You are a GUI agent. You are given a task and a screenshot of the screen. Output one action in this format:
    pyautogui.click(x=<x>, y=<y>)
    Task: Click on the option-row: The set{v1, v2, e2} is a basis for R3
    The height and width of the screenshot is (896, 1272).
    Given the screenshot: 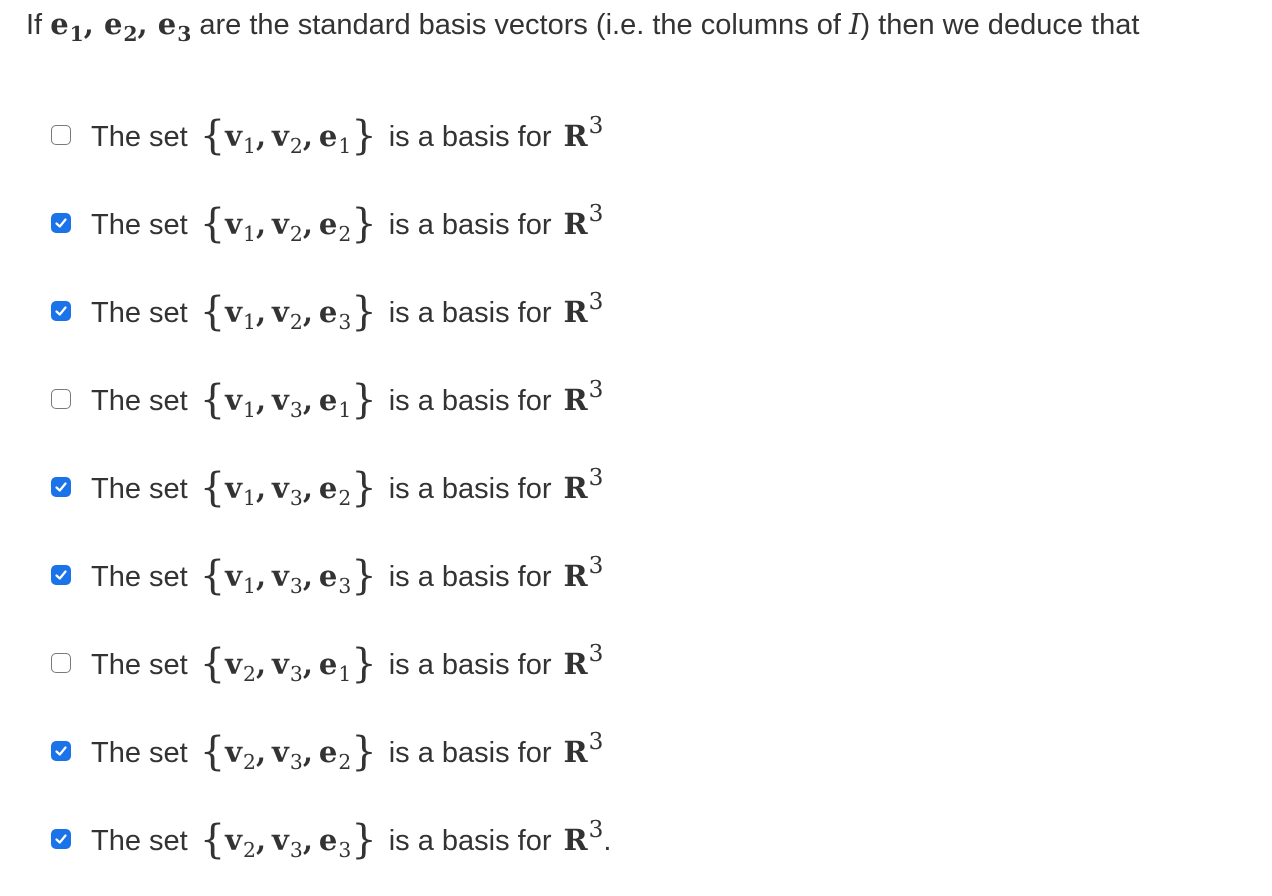 What is the action you would take?
    pyautogui.click(x=641, y=236)
    